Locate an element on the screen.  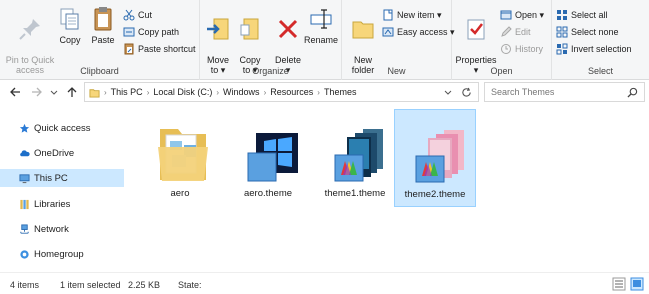
properties-button: Properties ▾ is located at coordinates (476, 40).